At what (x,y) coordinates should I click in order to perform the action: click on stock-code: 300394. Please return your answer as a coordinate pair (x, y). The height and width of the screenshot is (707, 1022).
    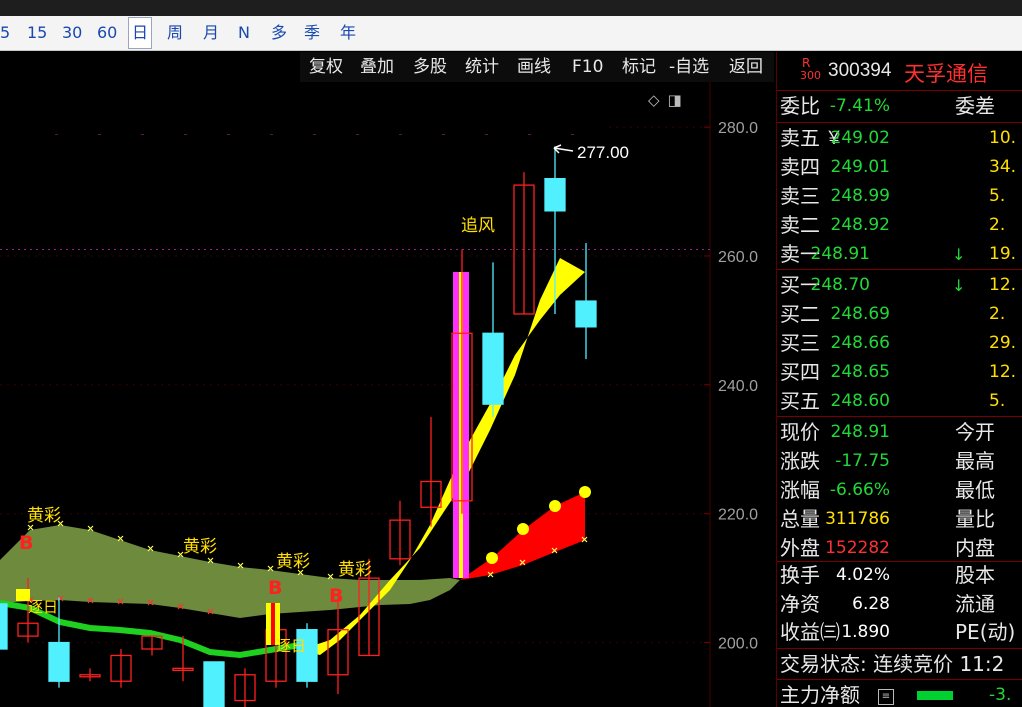
    Looking at the image, I should click on (860, 70).